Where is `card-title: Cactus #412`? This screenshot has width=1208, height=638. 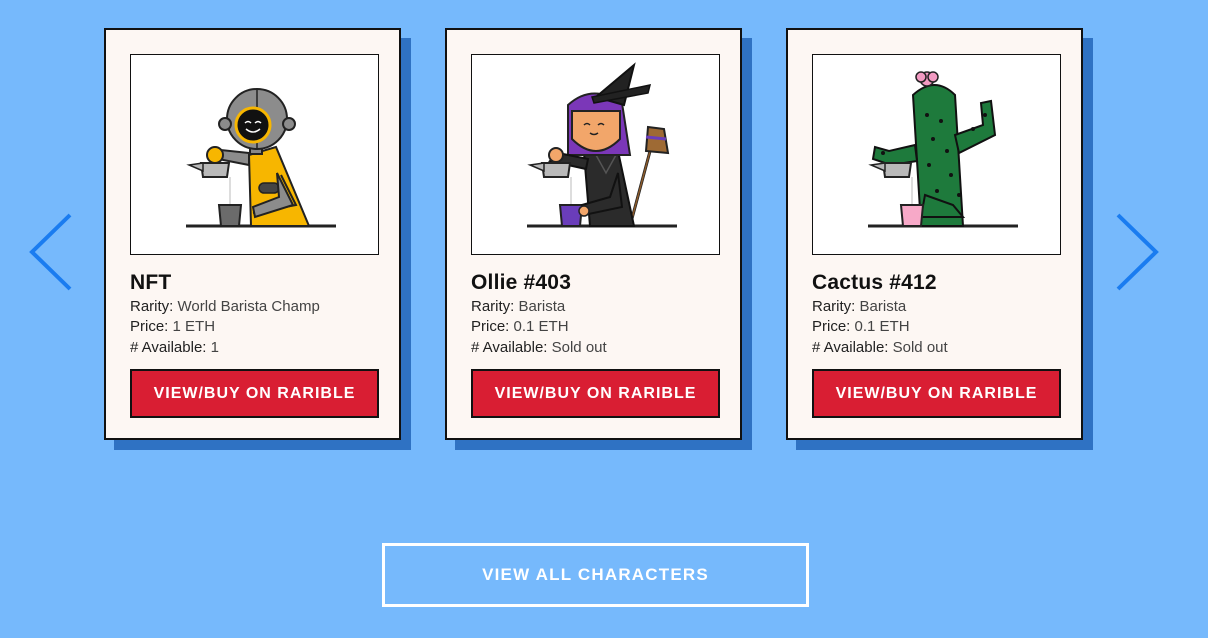
card-title: Cactus #412 is located at coordinates (874, 282).